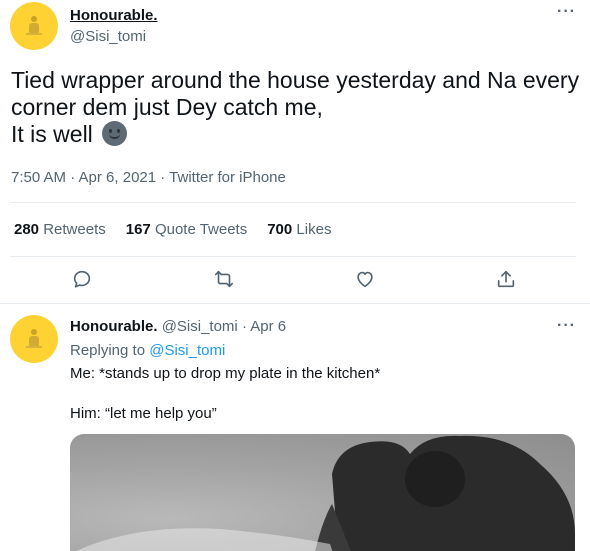  Describe the element at coordinates (299, 229) in the screenshot. I see `likes-stat: 700 Likes` at that location.